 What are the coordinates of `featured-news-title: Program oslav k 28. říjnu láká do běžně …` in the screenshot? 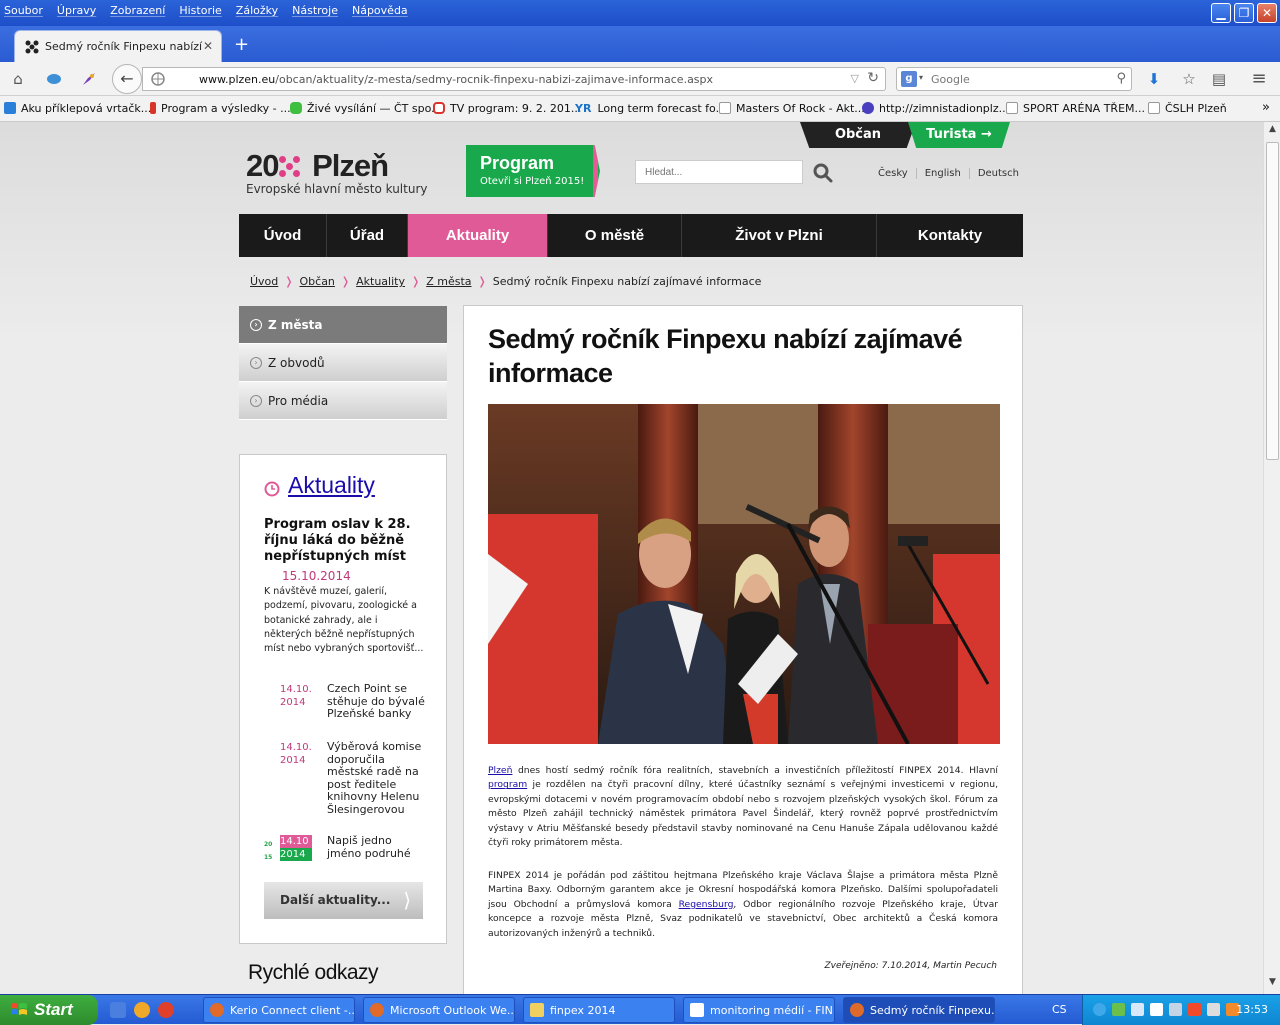 It's located at (349, 541).